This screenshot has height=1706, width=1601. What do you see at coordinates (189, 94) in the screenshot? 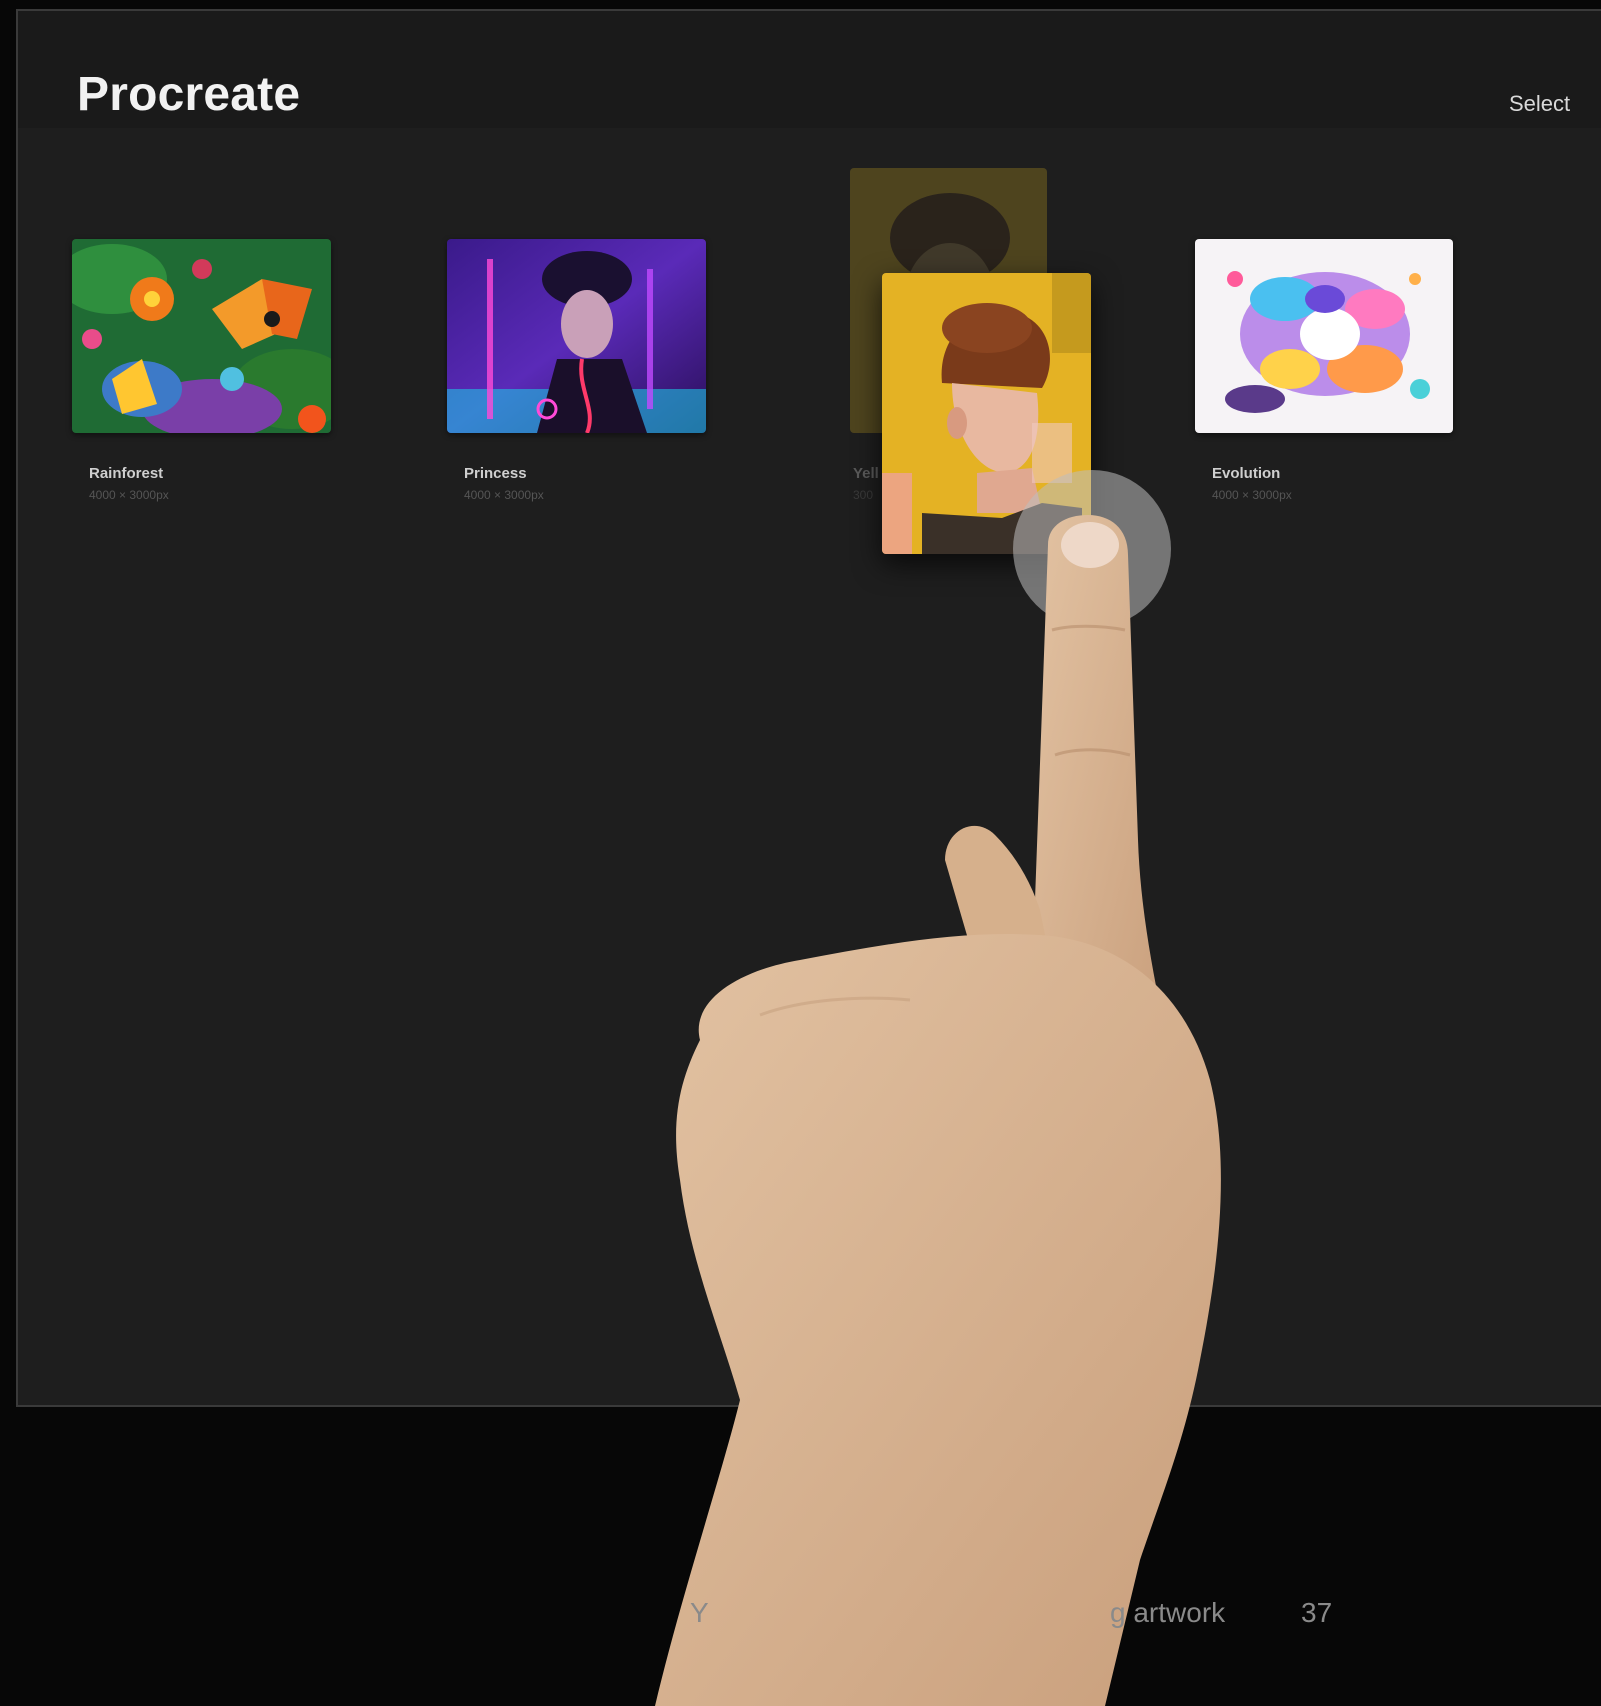
I see `app-title: Procreate` at bounding box center [189, 94].